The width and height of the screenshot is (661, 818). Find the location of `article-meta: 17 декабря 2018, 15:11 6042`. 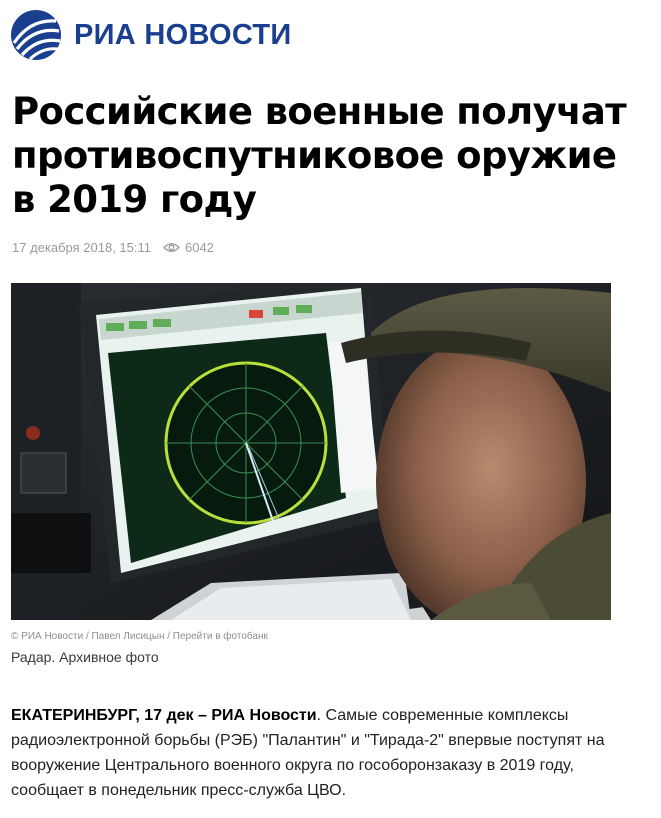

article-meta: 17 декабря 2018, 15:11 6042 is located at coordinates (113, 247).